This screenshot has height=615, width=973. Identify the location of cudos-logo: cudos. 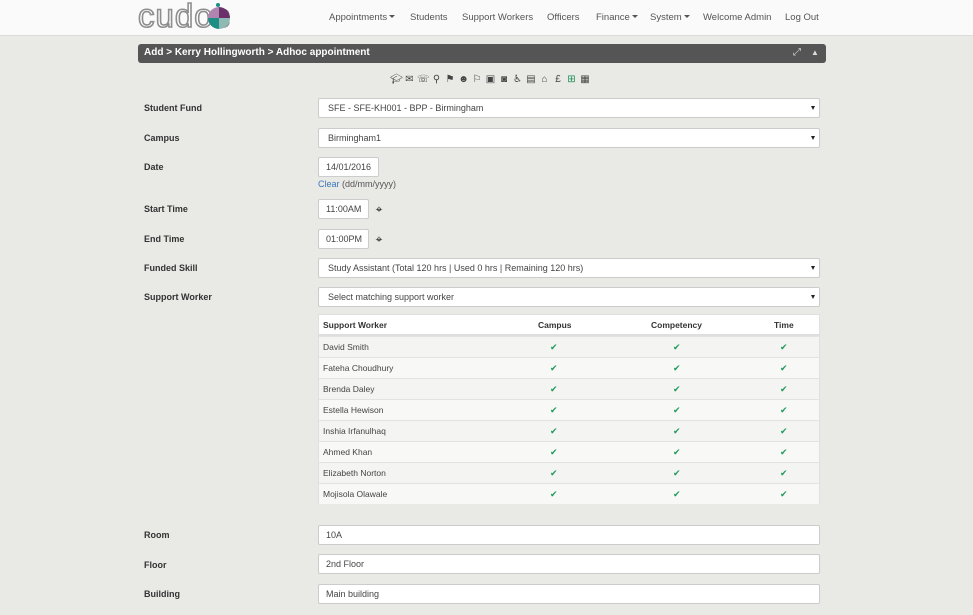
(198, 16).